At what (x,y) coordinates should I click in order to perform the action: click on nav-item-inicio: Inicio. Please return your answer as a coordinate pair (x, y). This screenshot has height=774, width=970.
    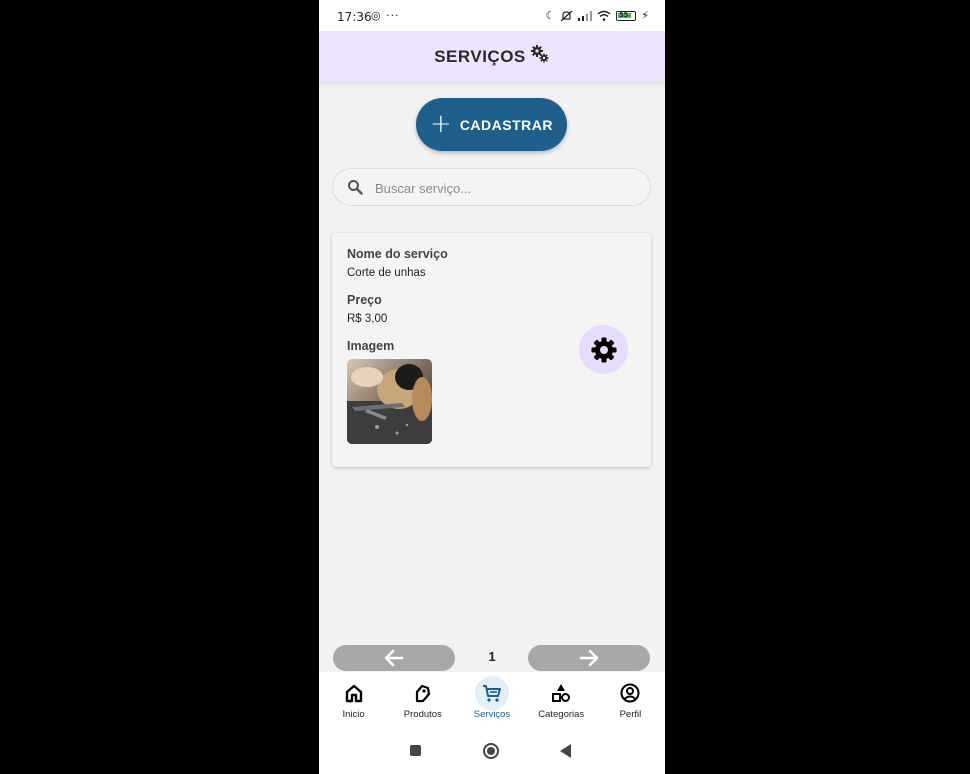
    Looking at the image, I should click on (353, 699).